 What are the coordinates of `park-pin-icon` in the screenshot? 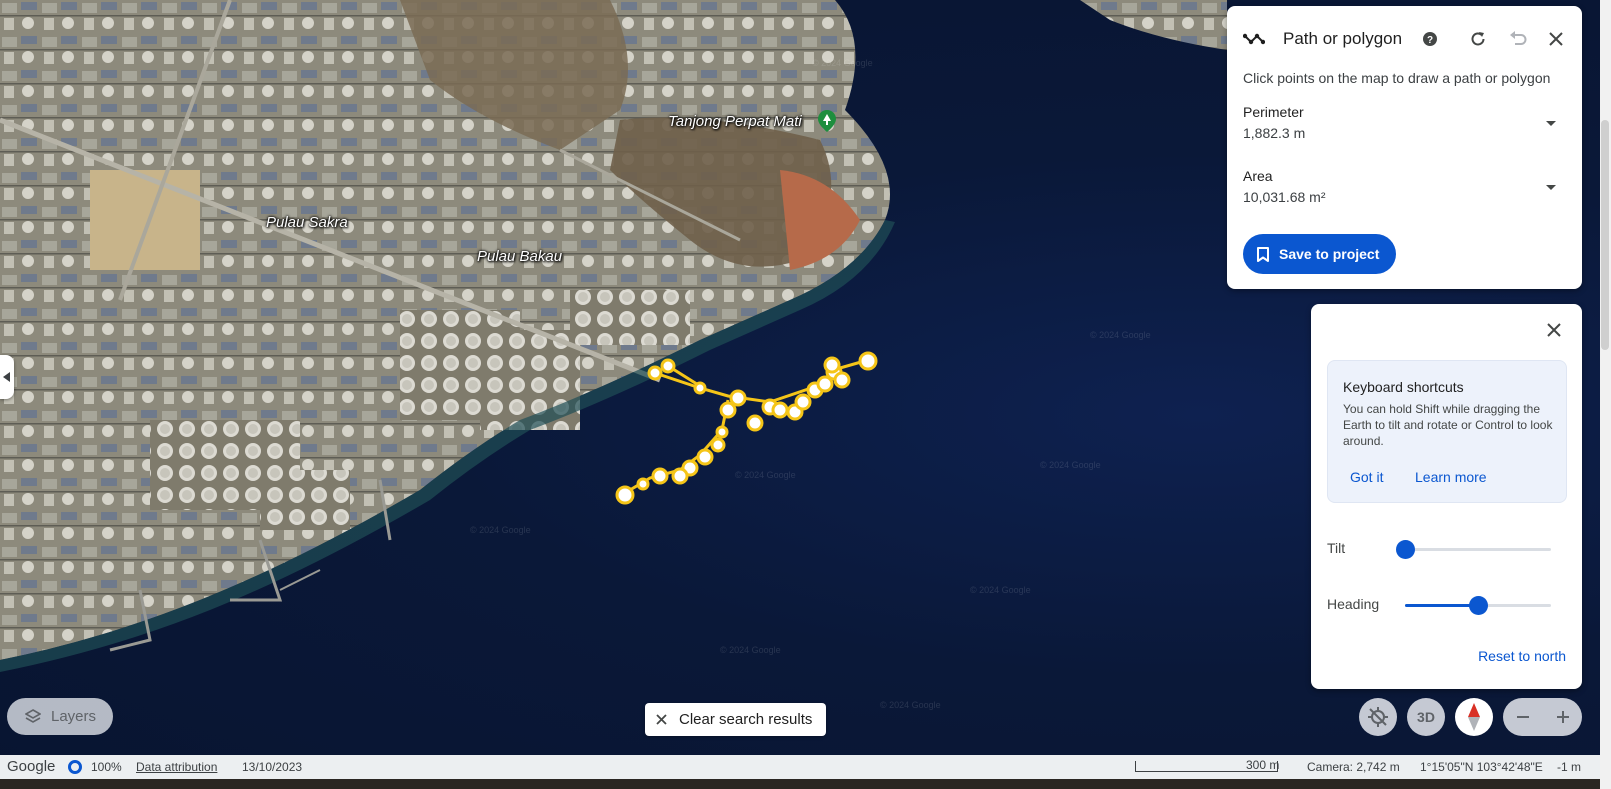 It's located at (827, 121).